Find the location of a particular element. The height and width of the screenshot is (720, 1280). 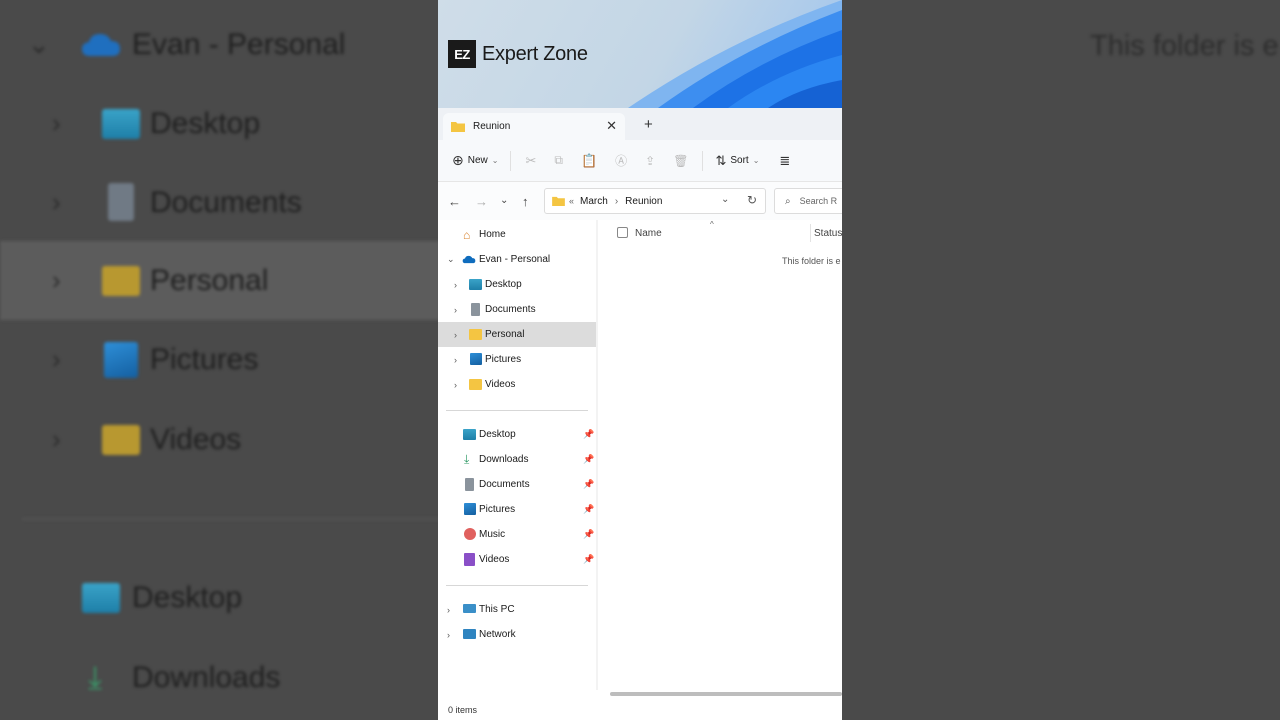

back-icon: ← is located at coordinates (454, 201).